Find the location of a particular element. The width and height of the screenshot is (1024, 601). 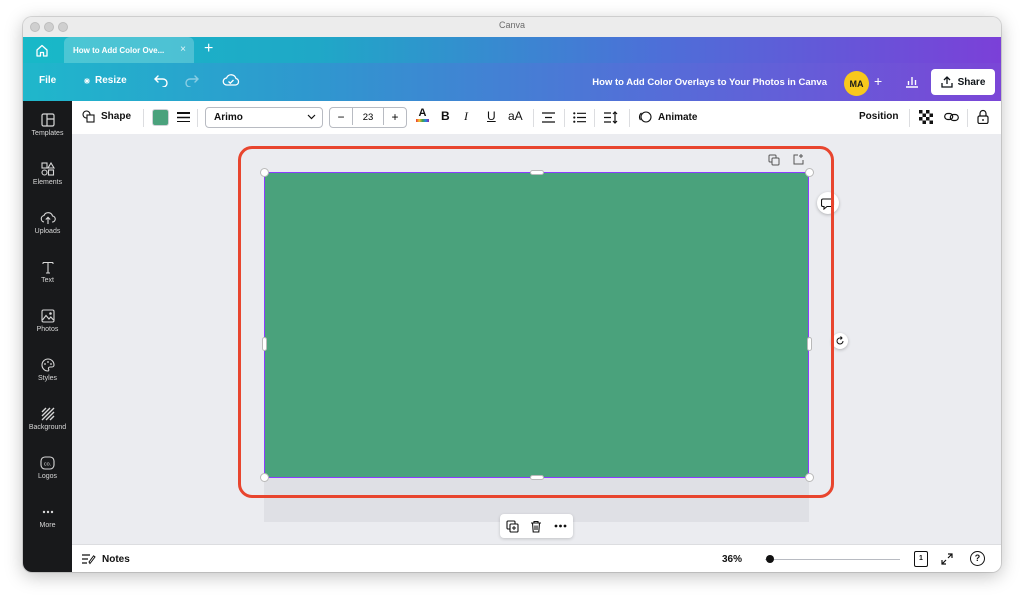

templates-icon is located at coordinates (47, 120).